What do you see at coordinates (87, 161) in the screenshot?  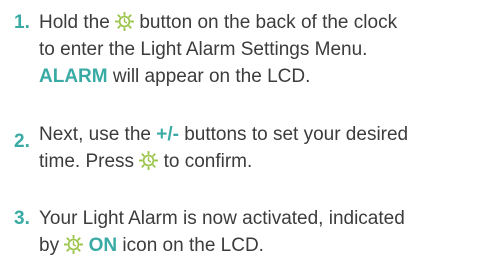 I see `step-text-part: time. Press` at bounding box center [87, 161].